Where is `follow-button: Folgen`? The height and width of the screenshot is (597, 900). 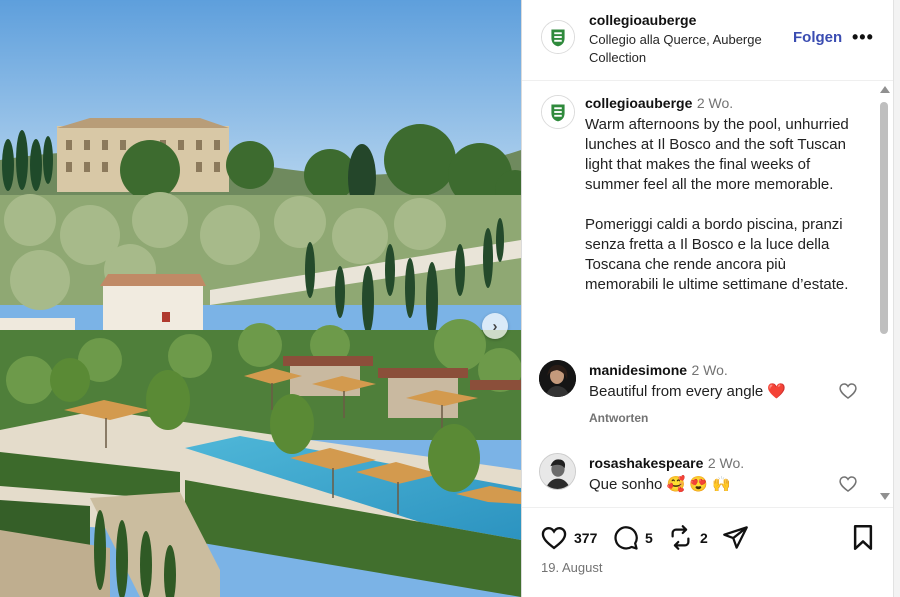 follow-button: Folgen is located at coordinates (817, 37).